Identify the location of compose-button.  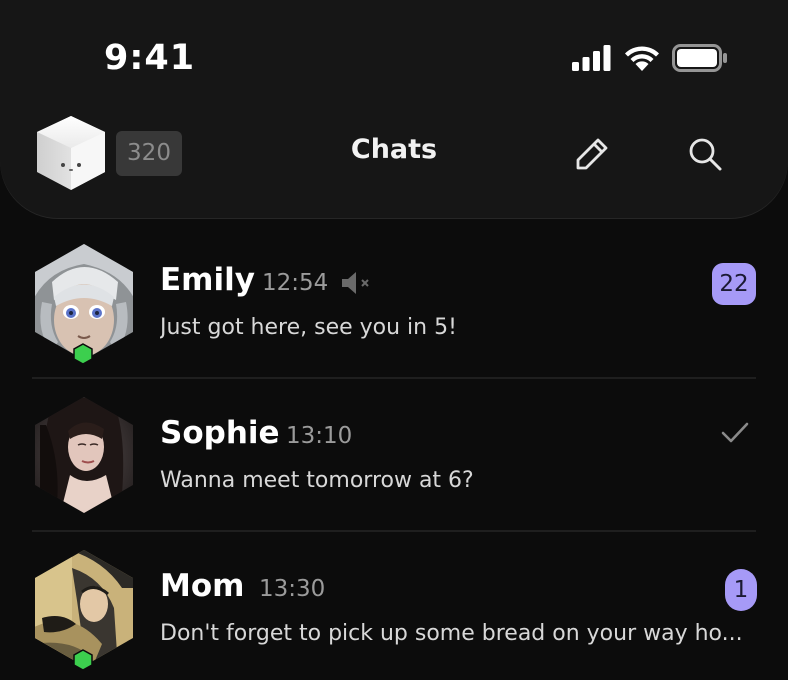
(592, 154).